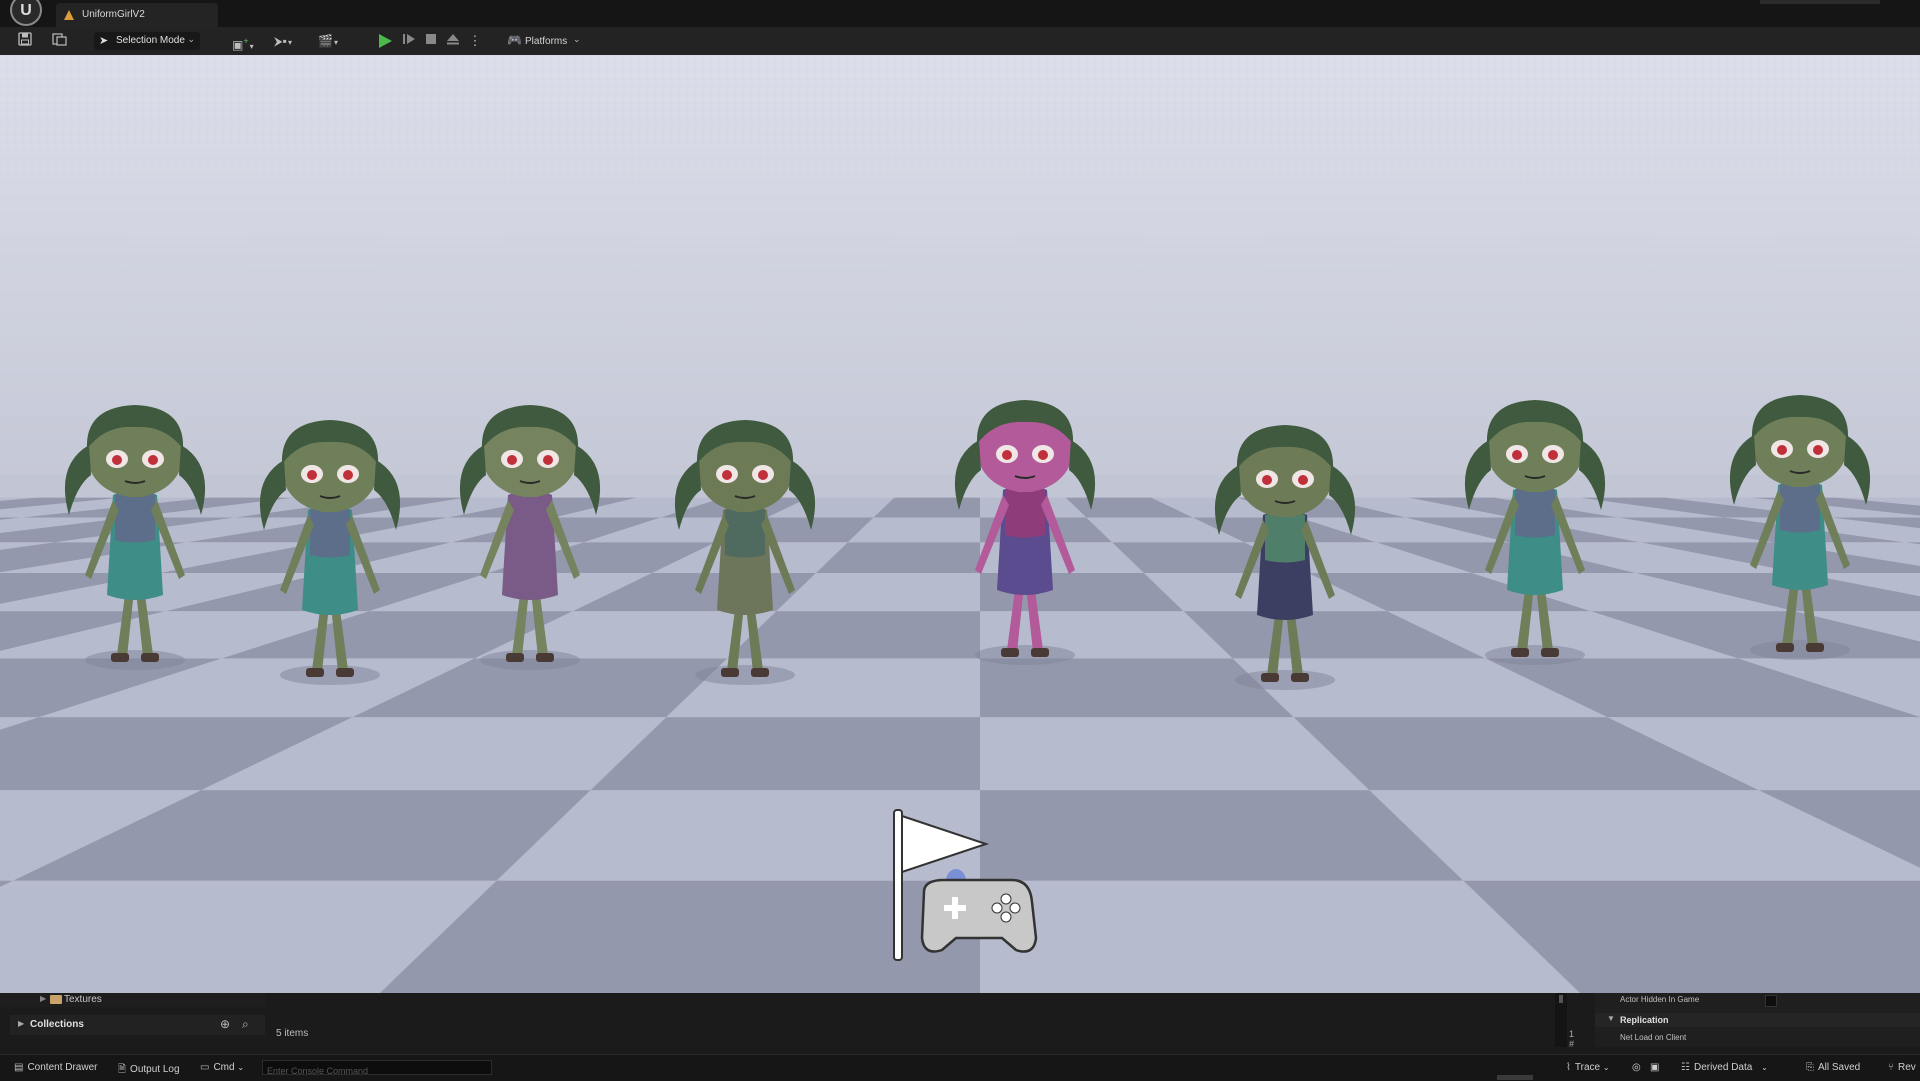 The image size is (1920, 1081). Describe the element at coordinates (1515, 1077) in the screenshot. I see `horizontal-scrollbar` at that location.